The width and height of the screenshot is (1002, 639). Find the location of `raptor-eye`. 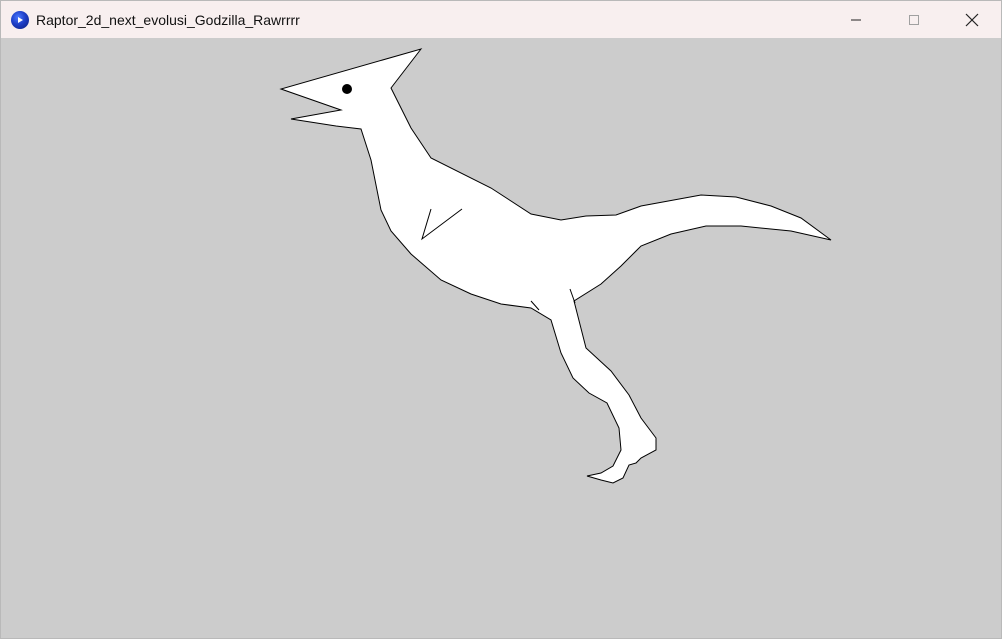

raptor-eye is located at coordinates (347, 89).